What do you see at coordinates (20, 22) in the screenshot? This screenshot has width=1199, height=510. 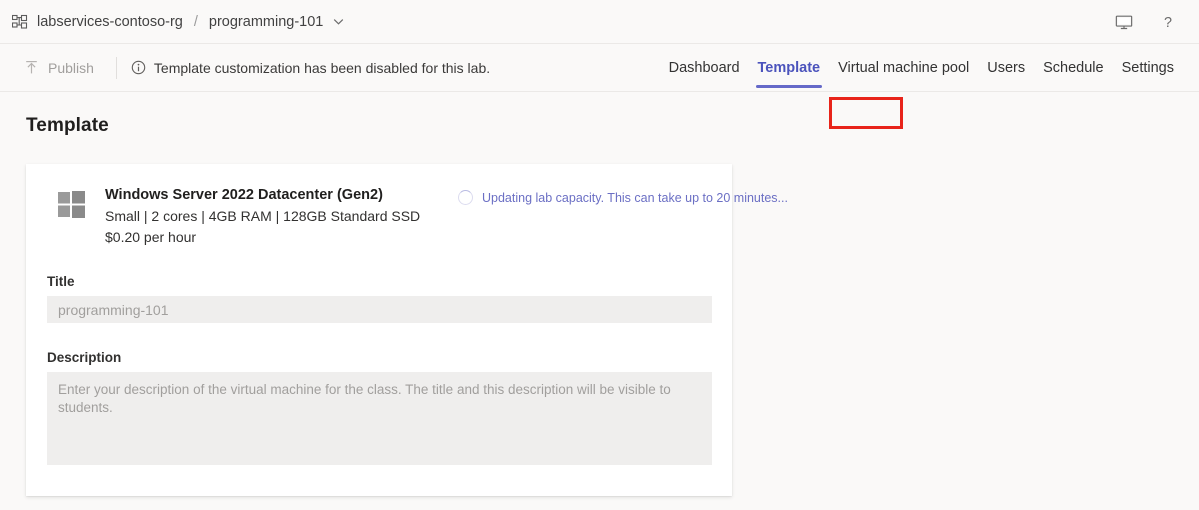 I see `resource-group-icon` at bounding box center [20, 22].